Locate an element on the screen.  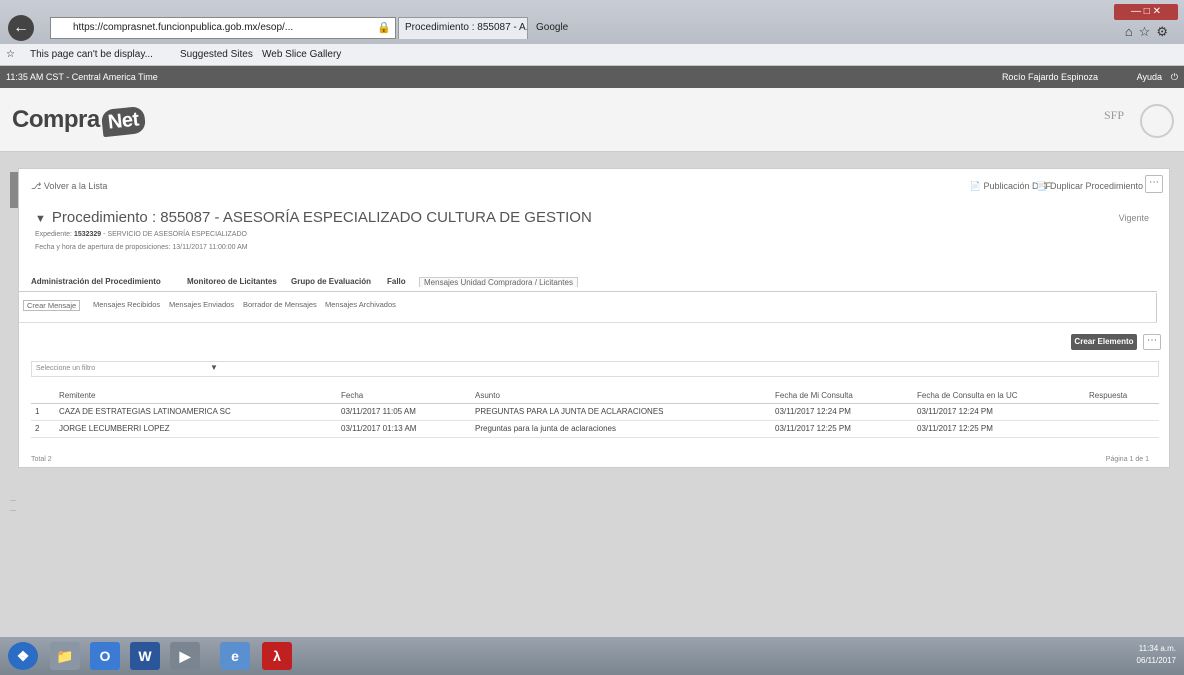
subtab-enviados: Mensajes Enviados is located at coordinates (201, 304).